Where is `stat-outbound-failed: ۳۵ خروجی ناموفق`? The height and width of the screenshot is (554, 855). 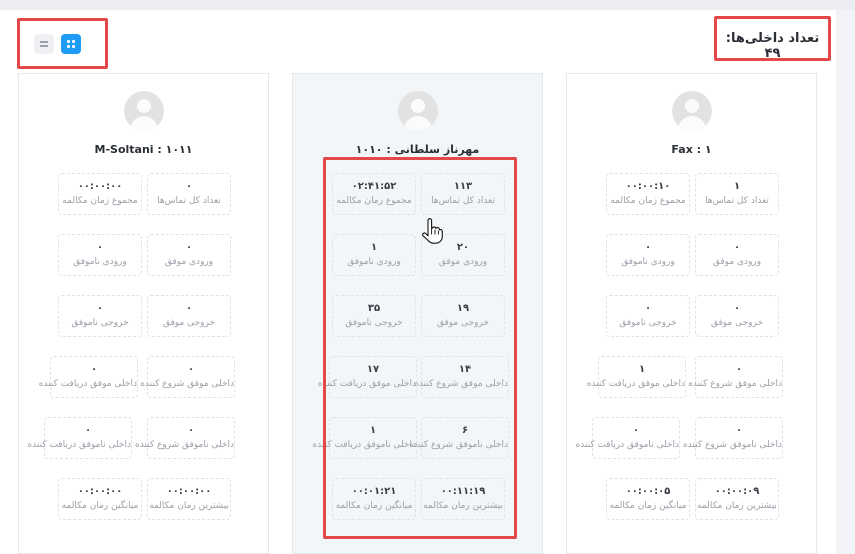 stat-outbound-failed: ۳۵ خروجی ناموفق is located at coordinates (374, 316).